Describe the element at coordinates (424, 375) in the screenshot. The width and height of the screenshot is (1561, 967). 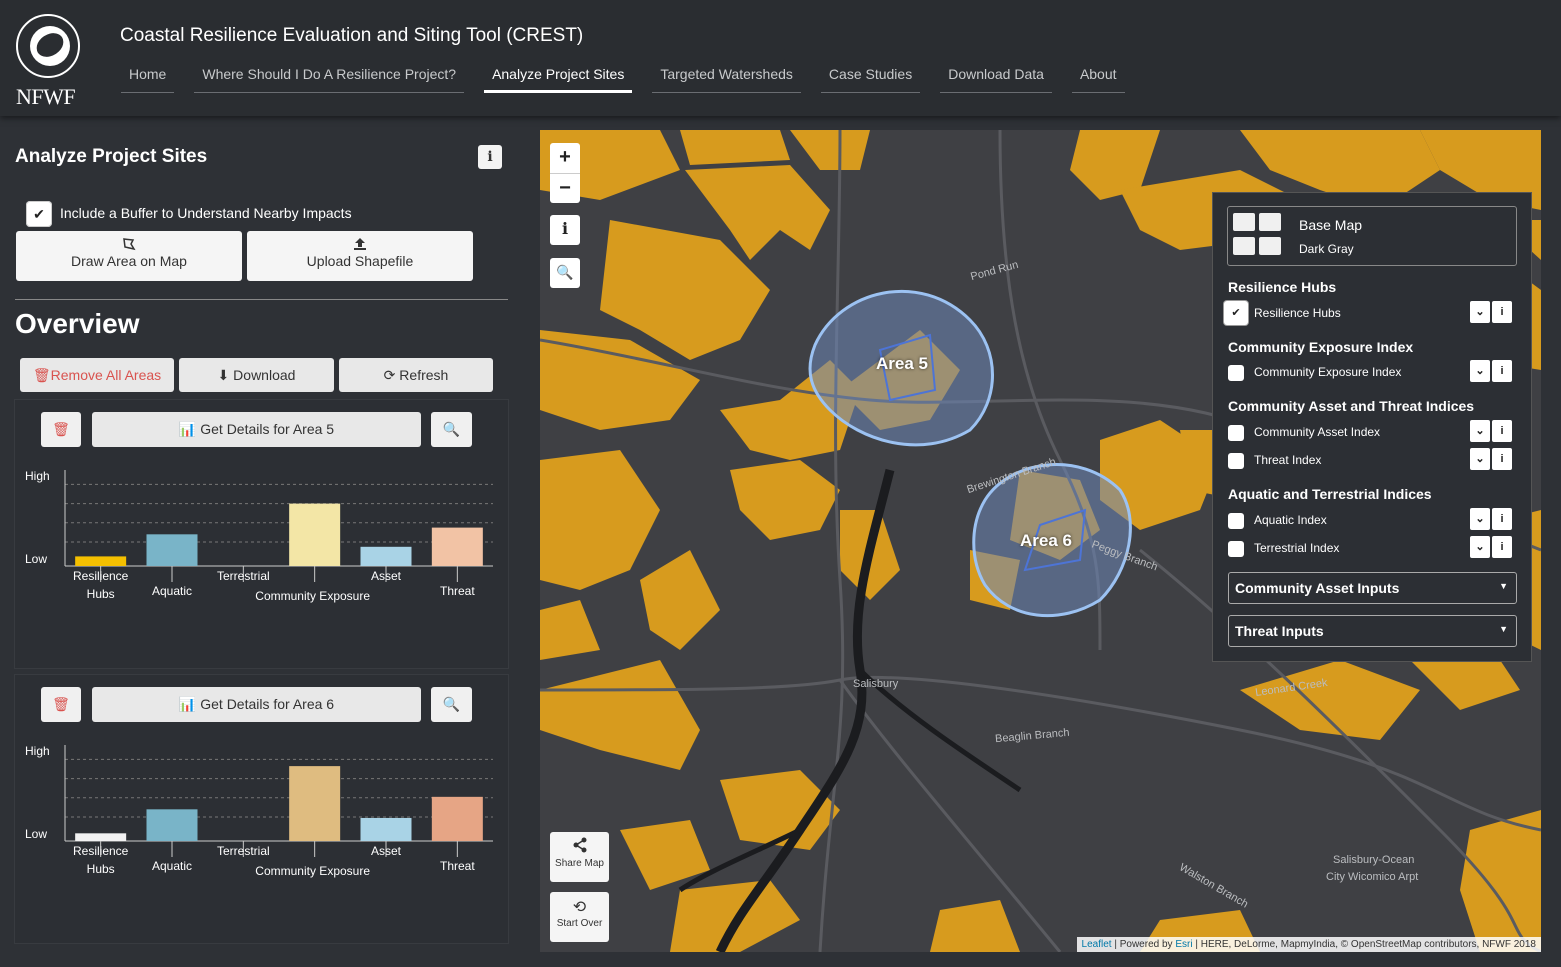
I see `refresh-label: Refresh` at that location.